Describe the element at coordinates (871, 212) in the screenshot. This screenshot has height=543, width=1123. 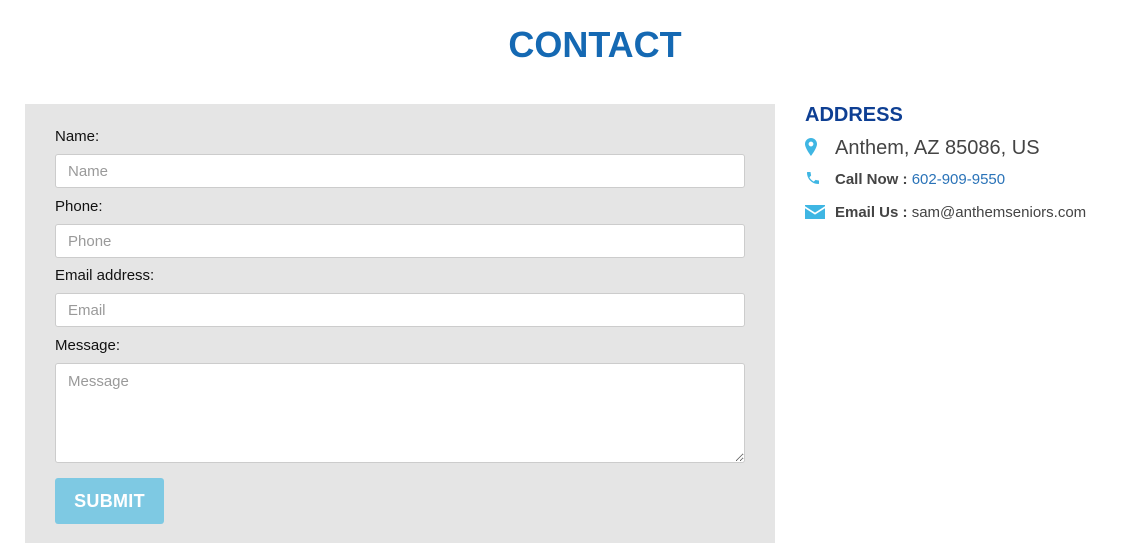
I see `email-label: Email Us :` at that location.